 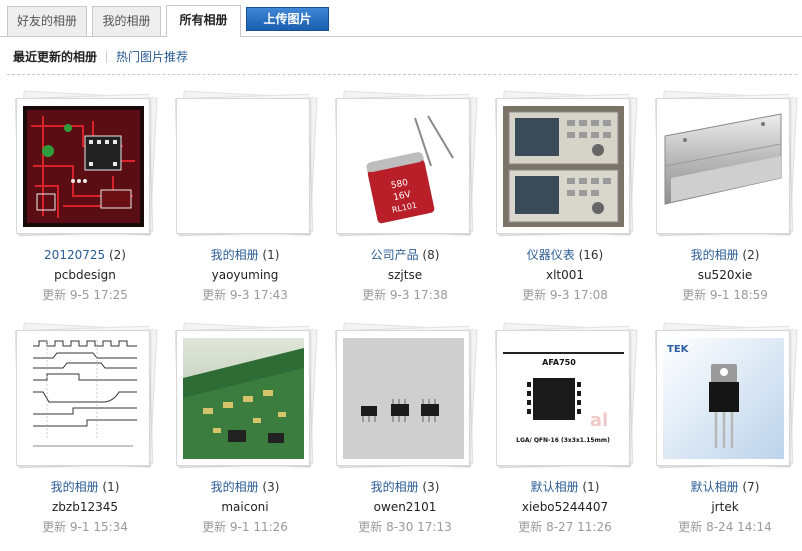 I want to click on album-meta: 默认相册 (7) jrtek 更新 8-24 14:14, so click(x=725, y=507).